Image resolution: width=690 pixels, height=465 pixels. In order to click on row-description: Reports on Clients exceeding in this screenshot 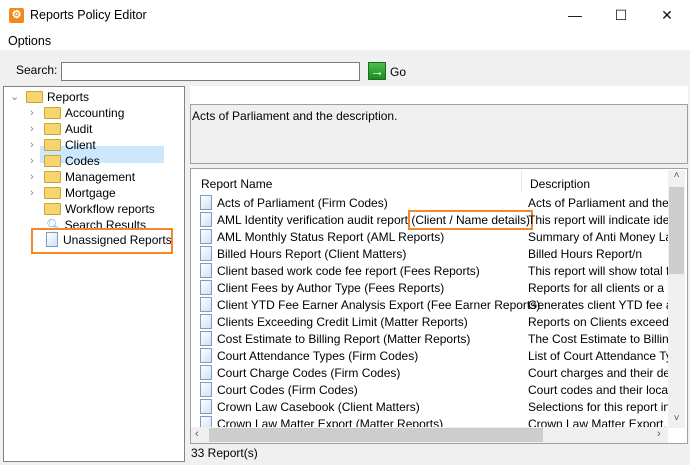, I will do `click(598, 322)`.